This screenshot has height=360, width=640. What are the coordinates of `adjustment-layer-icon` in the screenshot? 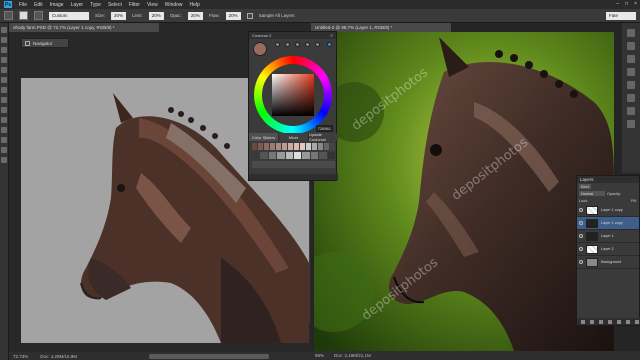 It's located at (610, 321).